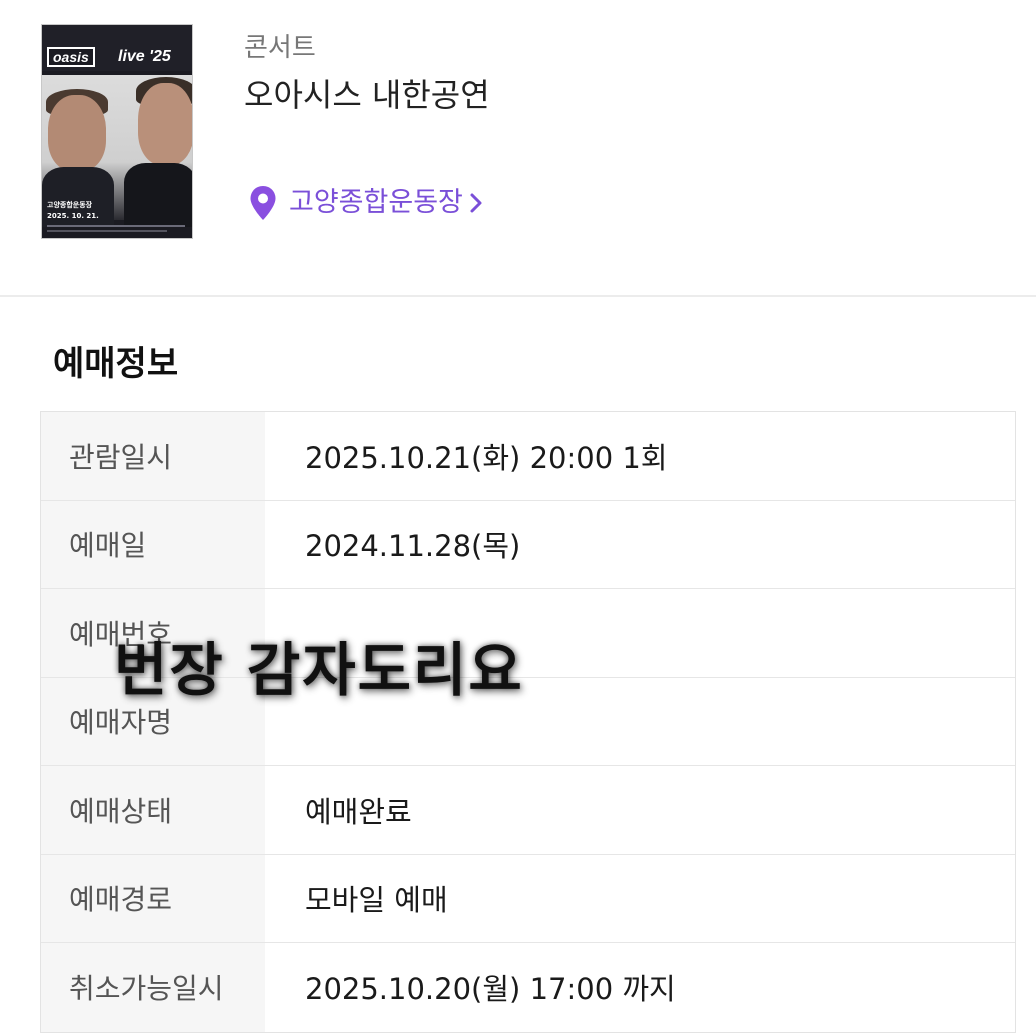 This screenshot has width=1036, height=1036. Describe the element at coordinates (144, 56) in the screenshot. I see `poster-live-text: live '25` at that location.